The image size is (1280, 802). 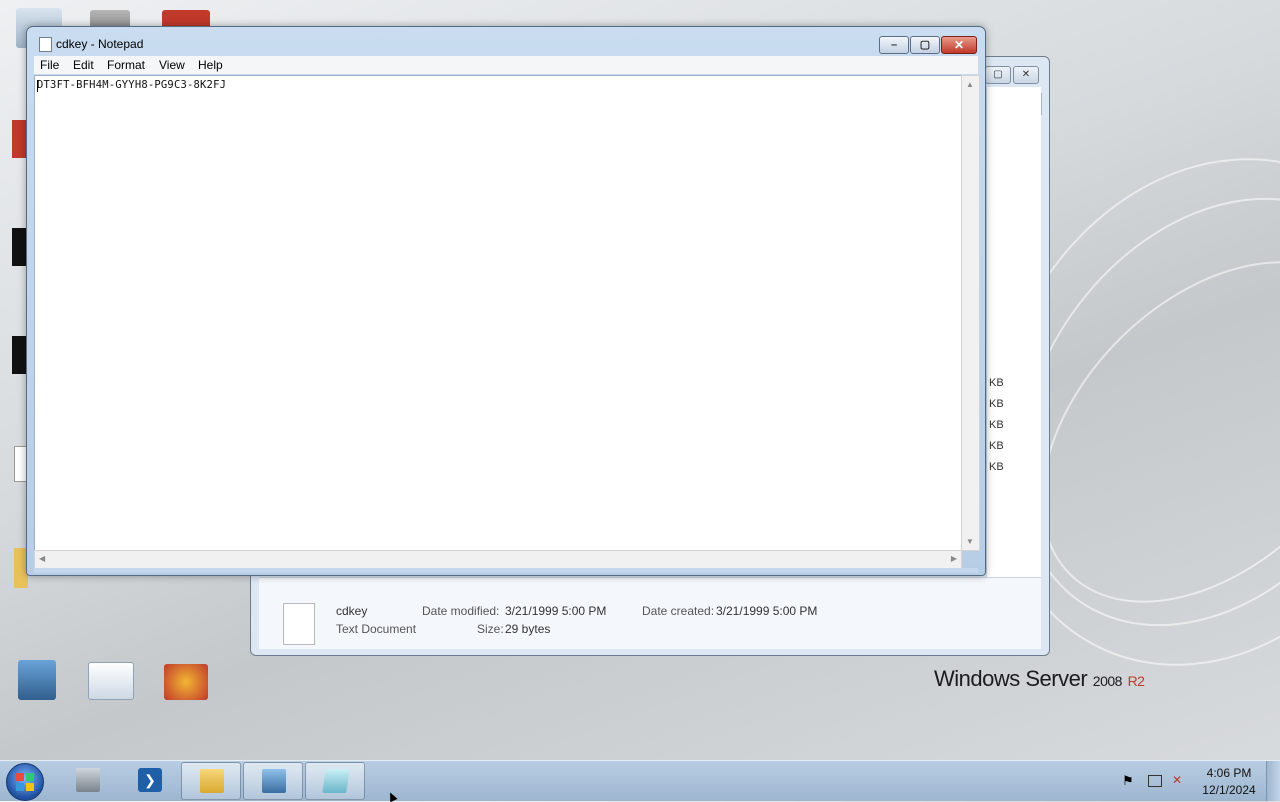 I want to click on notepad-icon, so click(x=336, y=781).